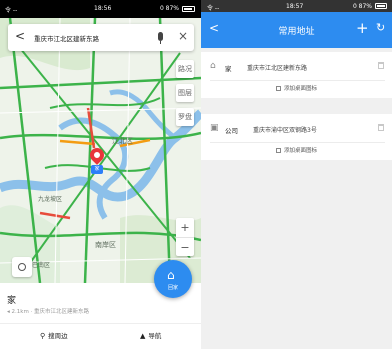  What do you see at coordinates (105, 245) in the screenshot?
I see `map-district-label: 南岸区` at bounding box center [105, 245].